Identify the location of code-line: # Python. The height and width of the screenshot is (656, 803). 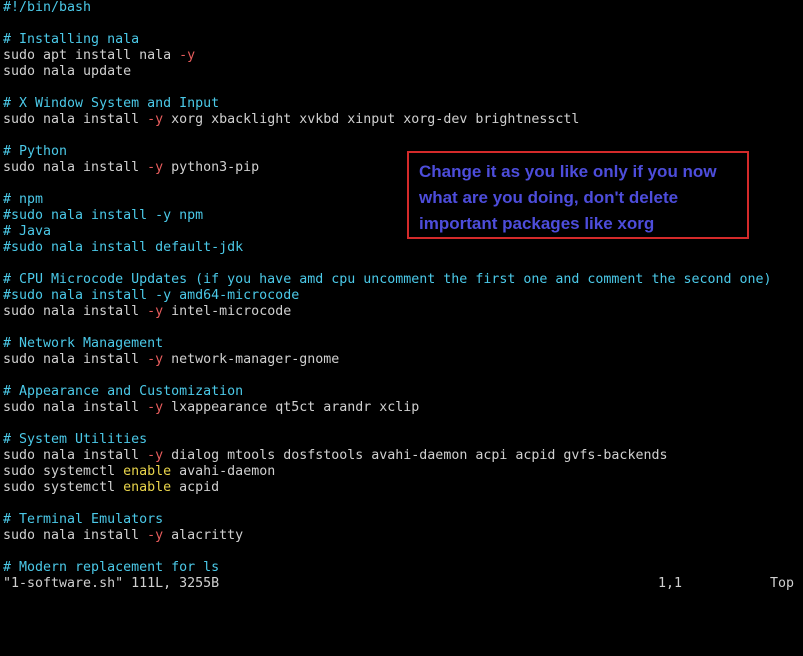
(35, 152).